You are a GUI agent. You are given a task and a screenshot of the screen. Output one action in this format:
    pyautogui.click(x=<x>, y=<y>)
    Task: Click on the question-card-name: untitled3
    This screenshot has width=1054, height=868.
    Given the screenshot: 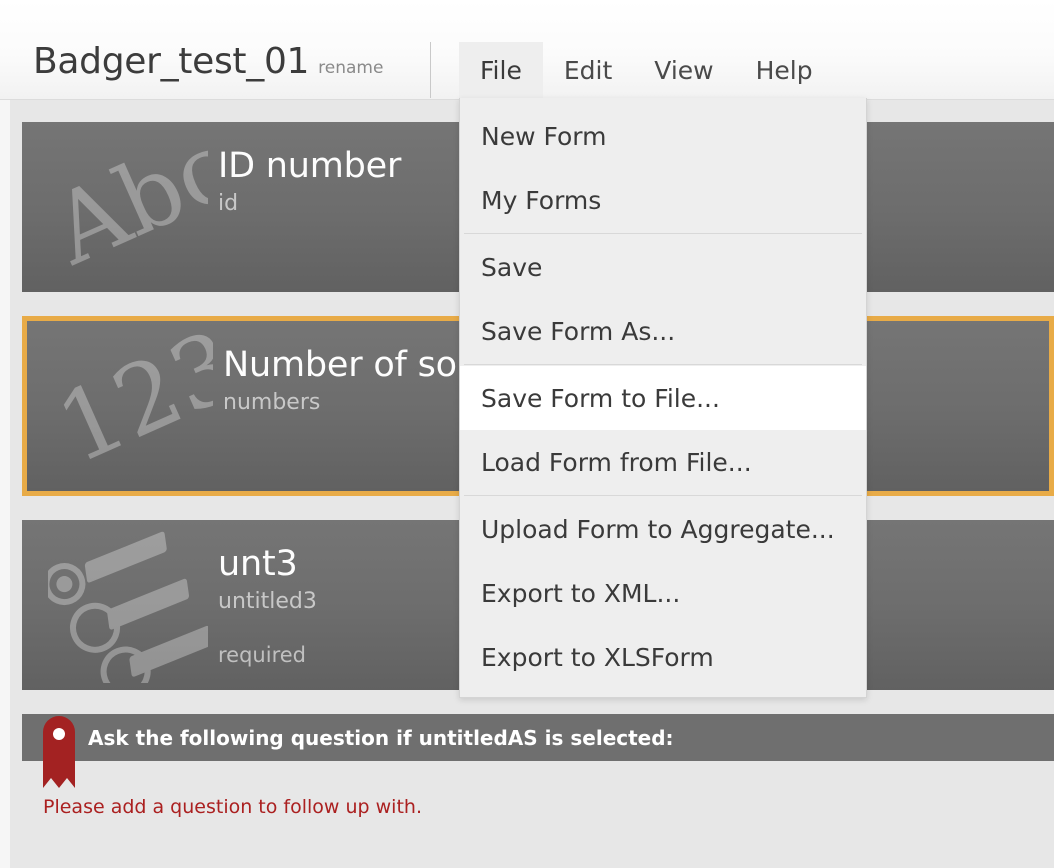 What is the action you would take?
    pyautogui.click(x=267, y=601)
    